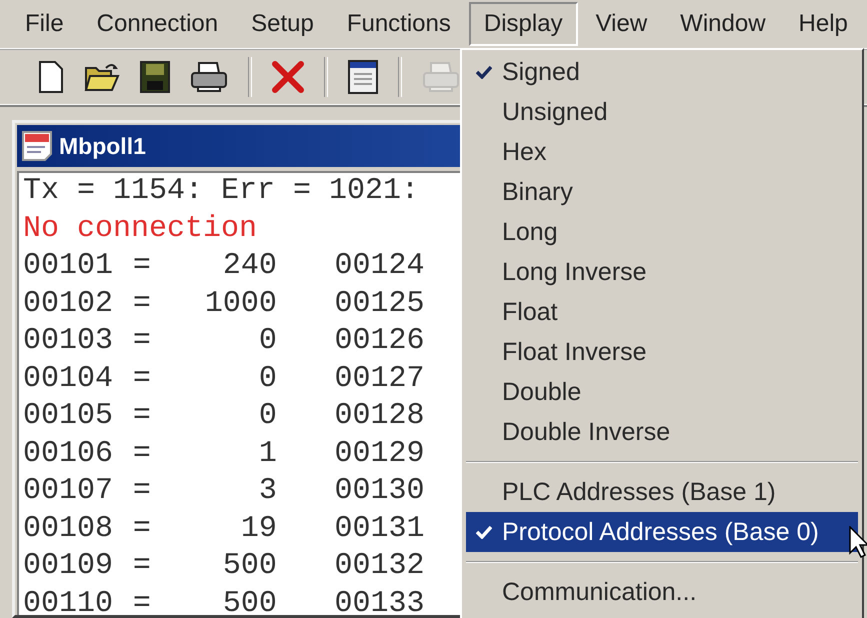  Describe the element at coordinates (68, 266) in the screenshot. I see `register-address: 00101` at that location.